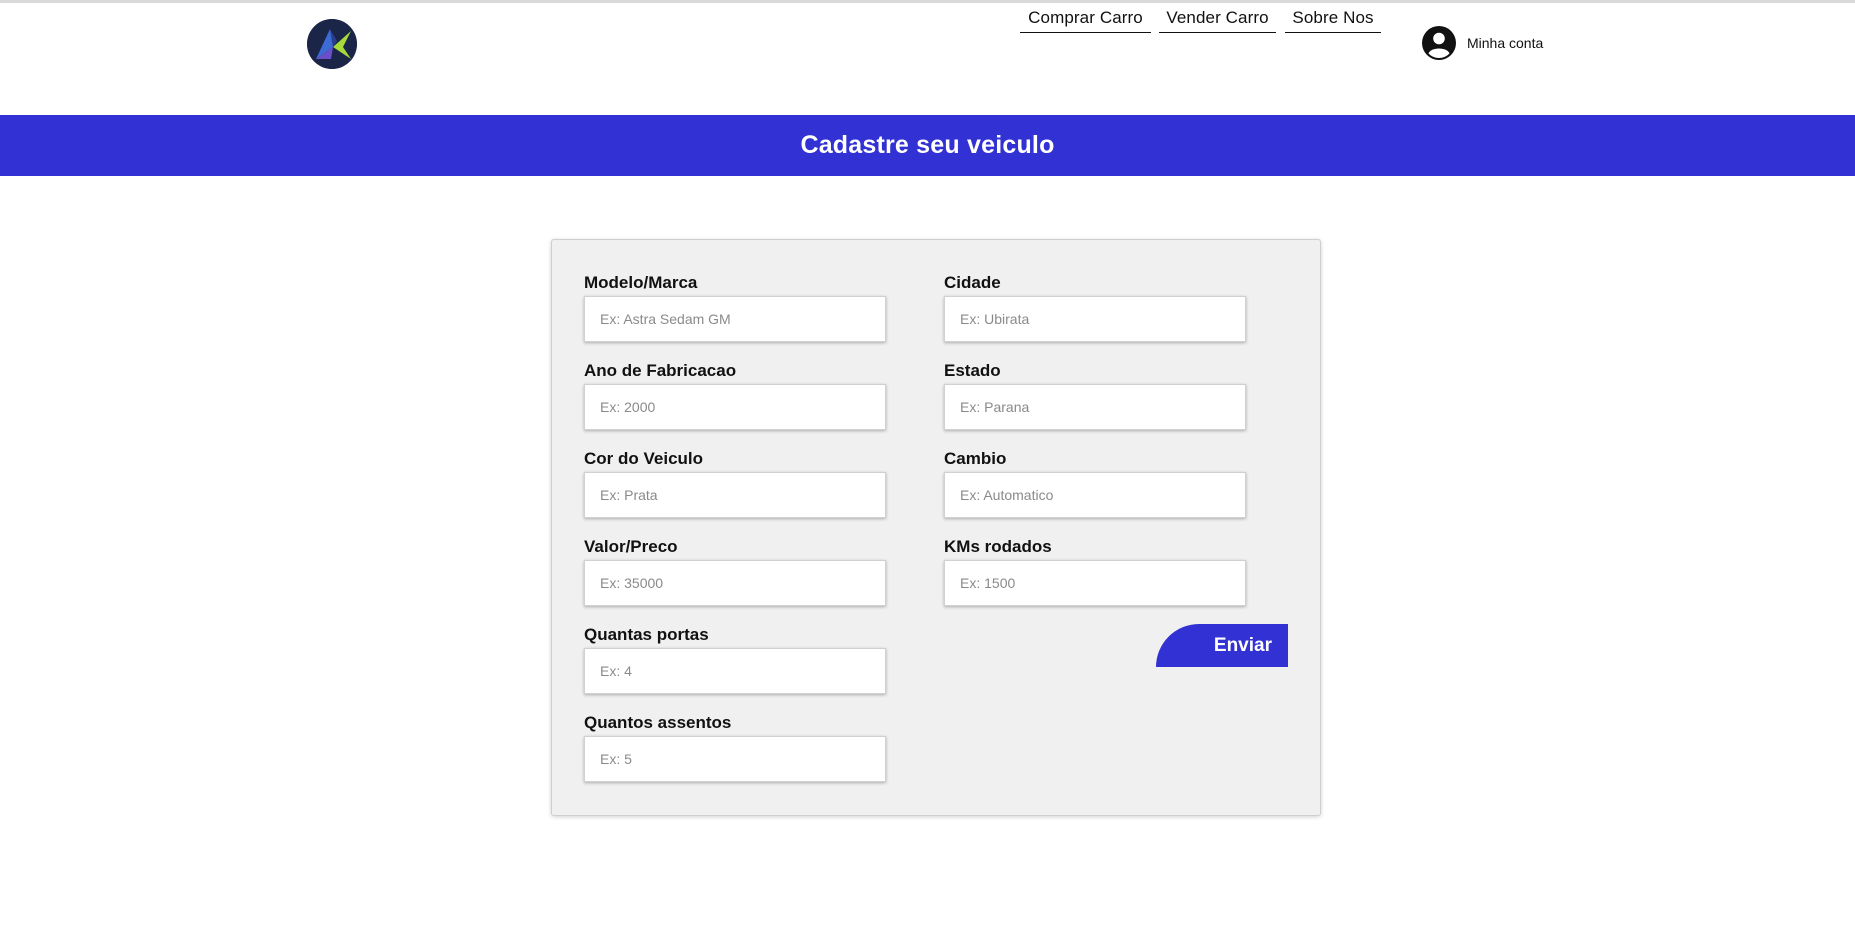 The image size is (1855, 941). I want to click on field-label: KMs rodados, so click(998, 546).